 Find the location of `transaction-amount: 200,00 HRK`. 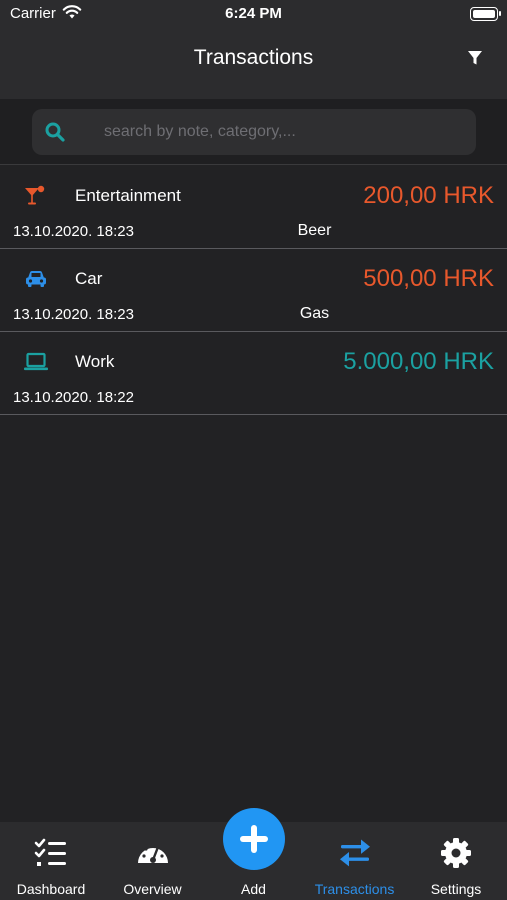

transaction-amount: 200,00 HRK is located at coordinates (428, 195).